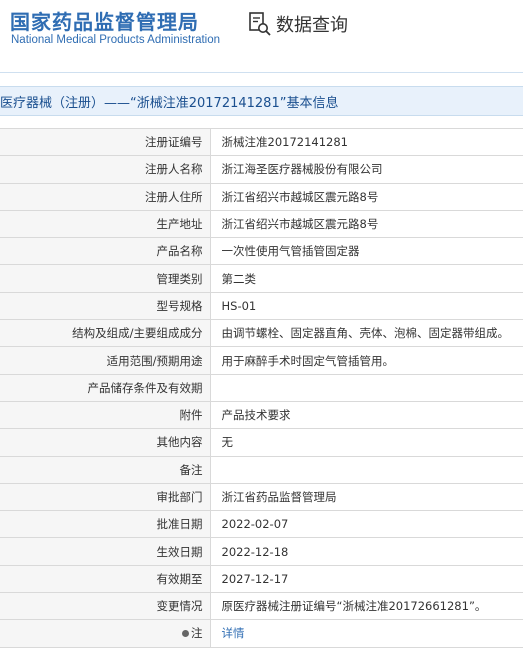  I want to click on table-row: 有效期至 2027-12-17, so click(261, 579).